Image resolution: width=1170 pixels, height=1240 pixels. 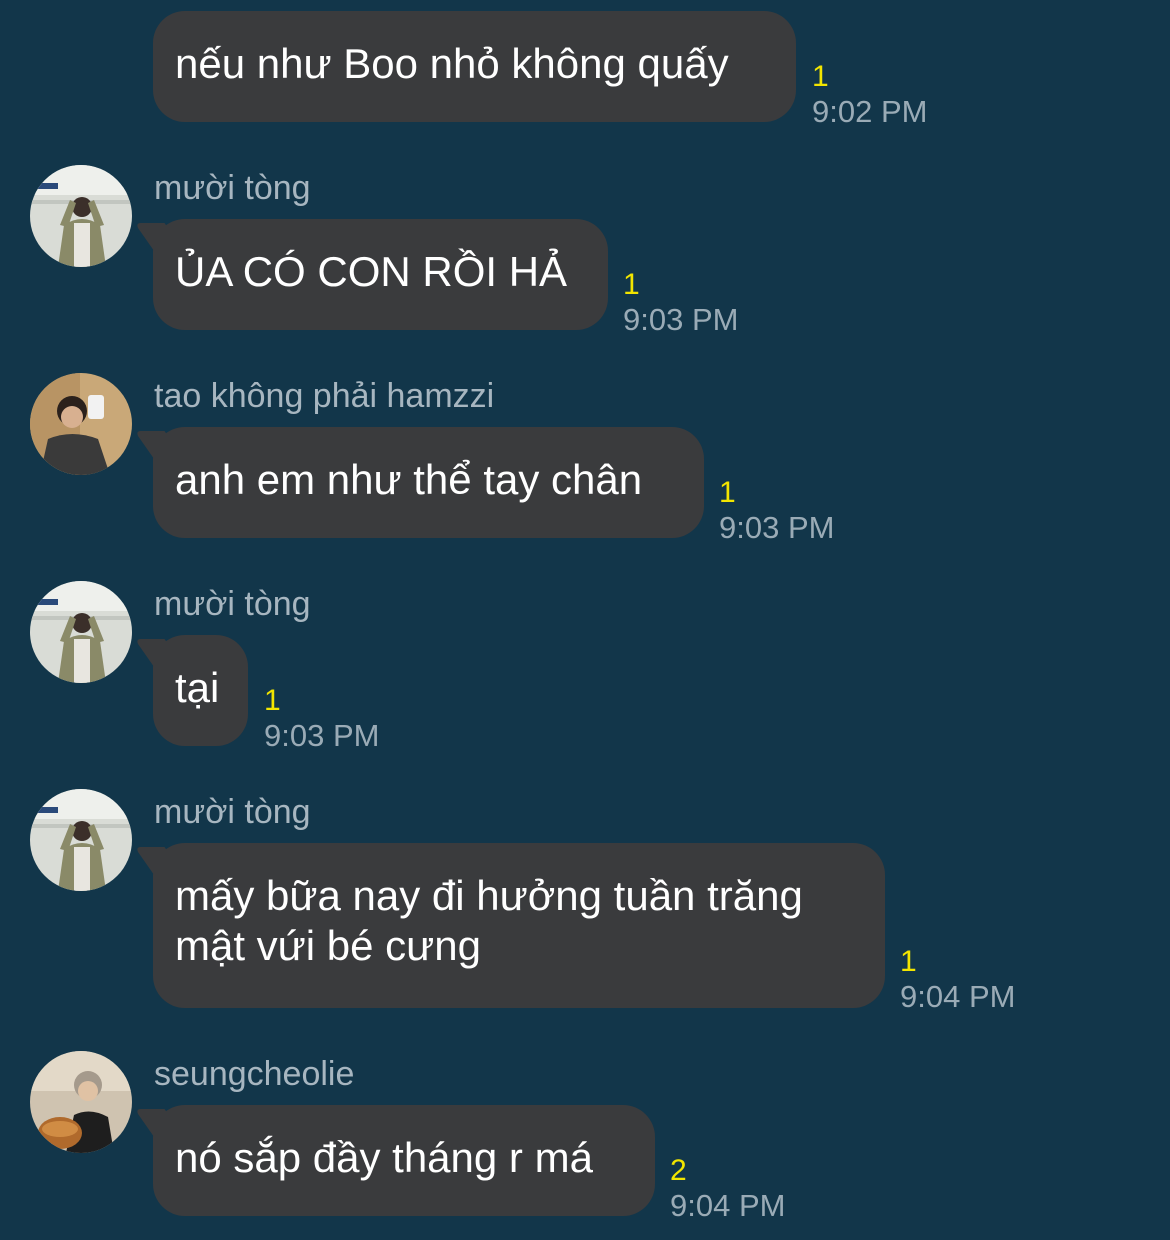 I want to click on message-text: ỦA CÓ CON RỒI HẢ, so click(x=371, y=271).